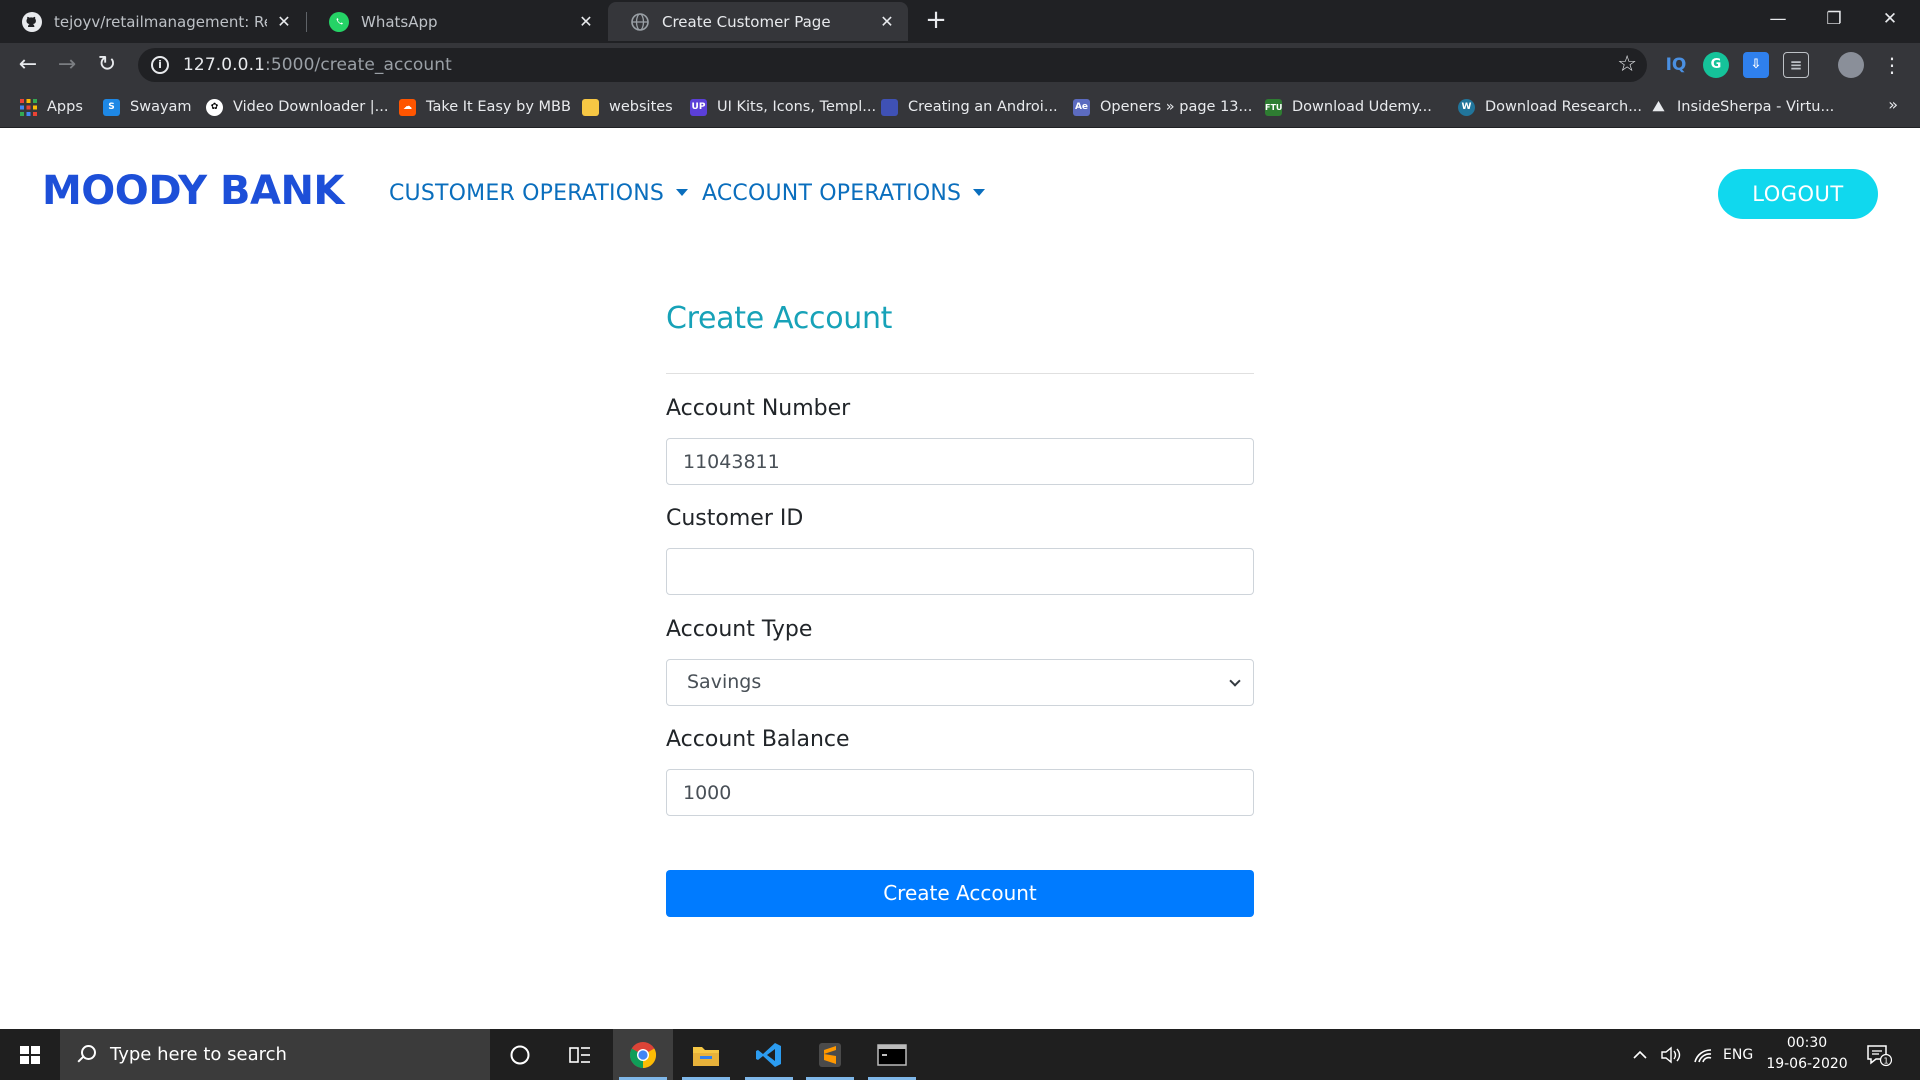  What do you see at coordinates (107, 65) in the screenshot?
I see `reload-icon: ↻` at bounding box center [107, 65].